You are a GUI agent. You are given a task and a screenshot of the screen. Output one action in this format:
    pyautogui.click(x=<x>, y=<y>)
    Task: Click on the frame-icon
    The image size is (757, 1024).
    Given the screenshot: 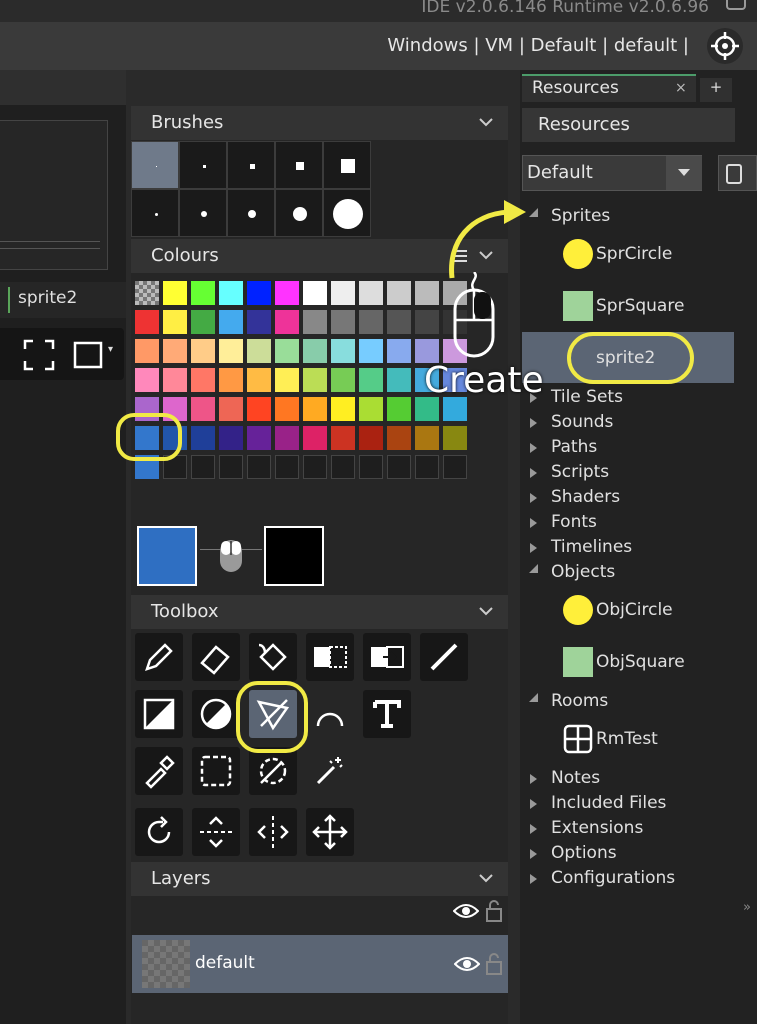 What is the action you would take?
    pyautogui.click(x=89, y=355)
    